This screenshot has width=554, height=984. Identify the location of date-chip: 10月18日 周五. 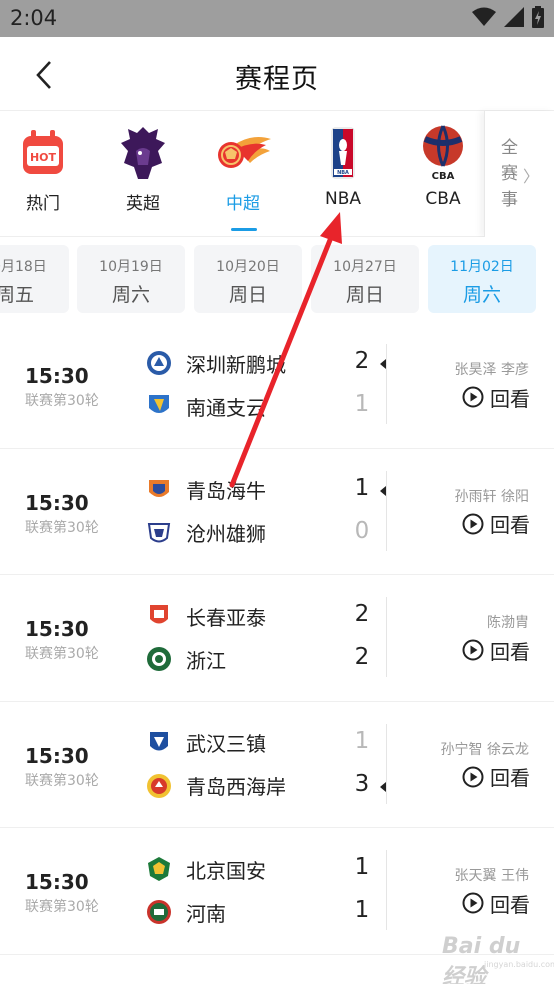
(34, 279).